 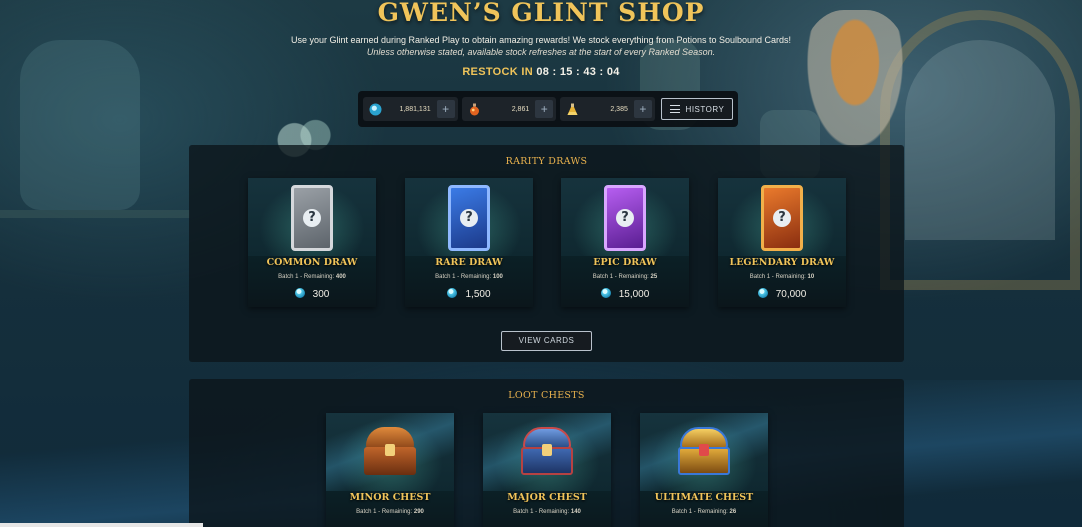 I want to click on card-batch: Batch 1 - Remaining: 10, so click(x=782, y=277).